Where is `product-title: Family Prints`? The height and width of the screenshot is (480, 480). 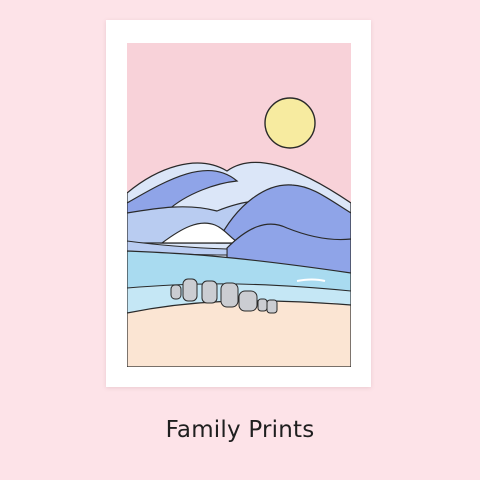
product-title: Family Prints is located at coordinates (240, 430).